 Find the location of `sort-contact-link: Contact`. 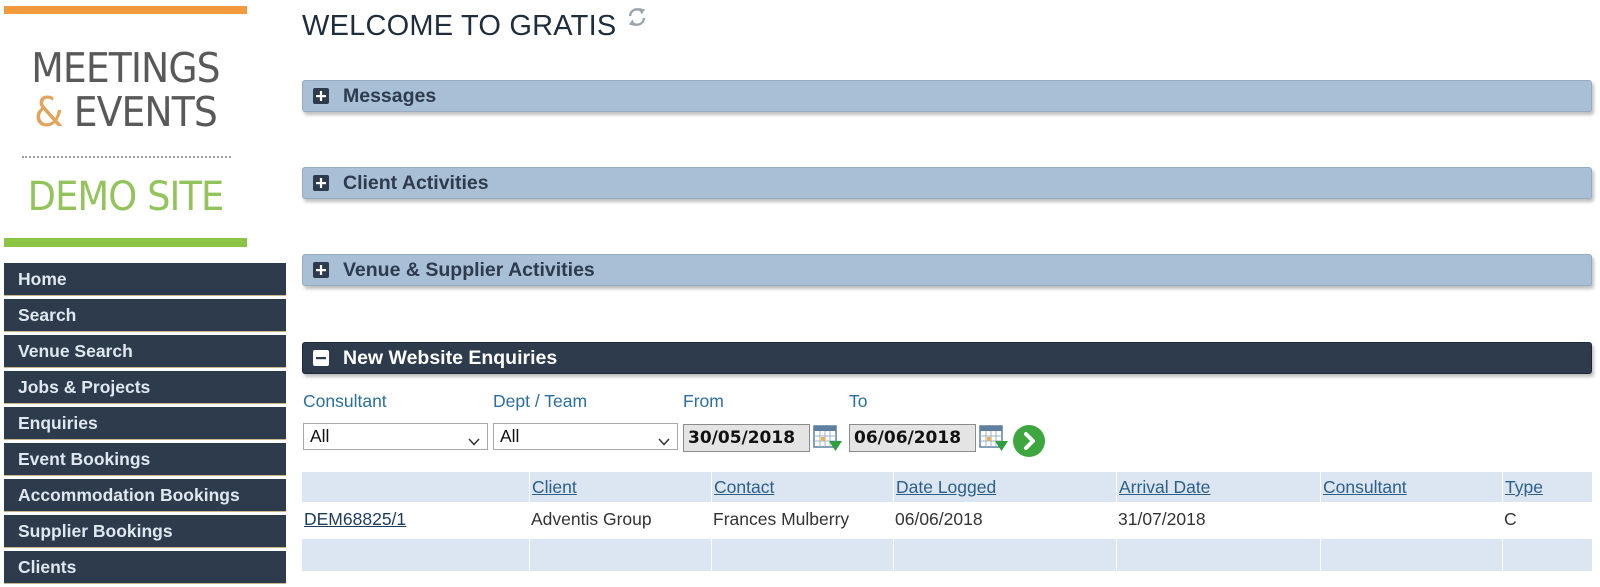

sort-contact-link: Contact is located at coordinates (744, 487).